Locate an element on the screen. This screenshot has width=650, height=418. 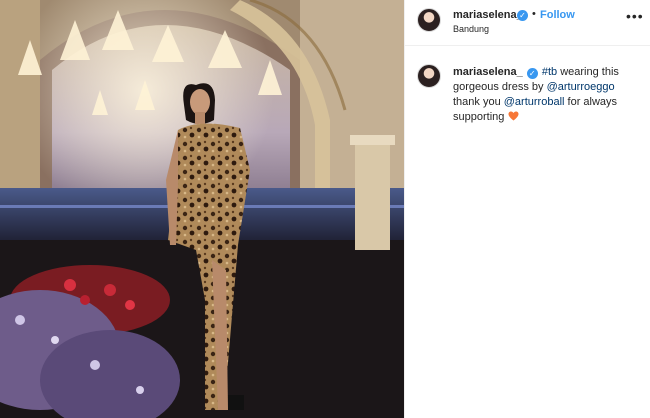
caption-avatar is located at coordinates (429, 76).